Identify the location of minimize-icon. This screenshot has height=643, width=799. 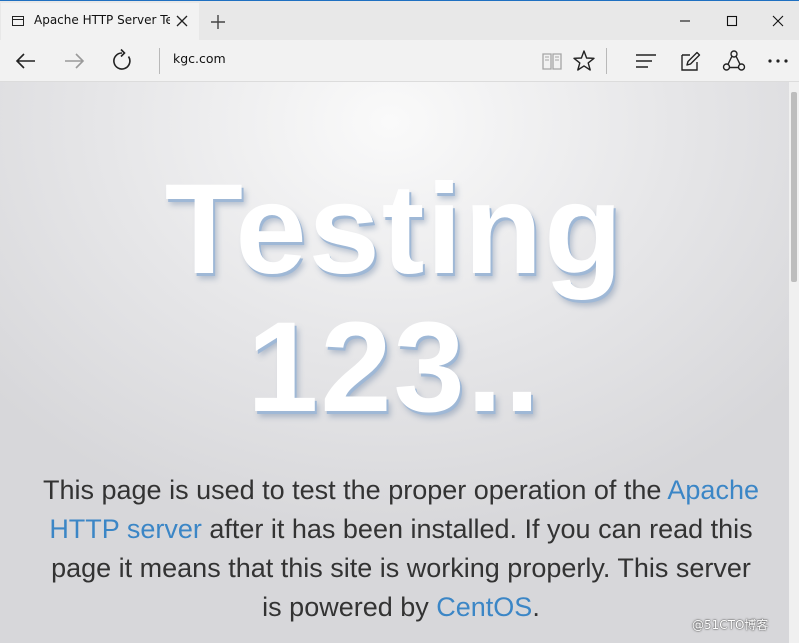
(685, 21).